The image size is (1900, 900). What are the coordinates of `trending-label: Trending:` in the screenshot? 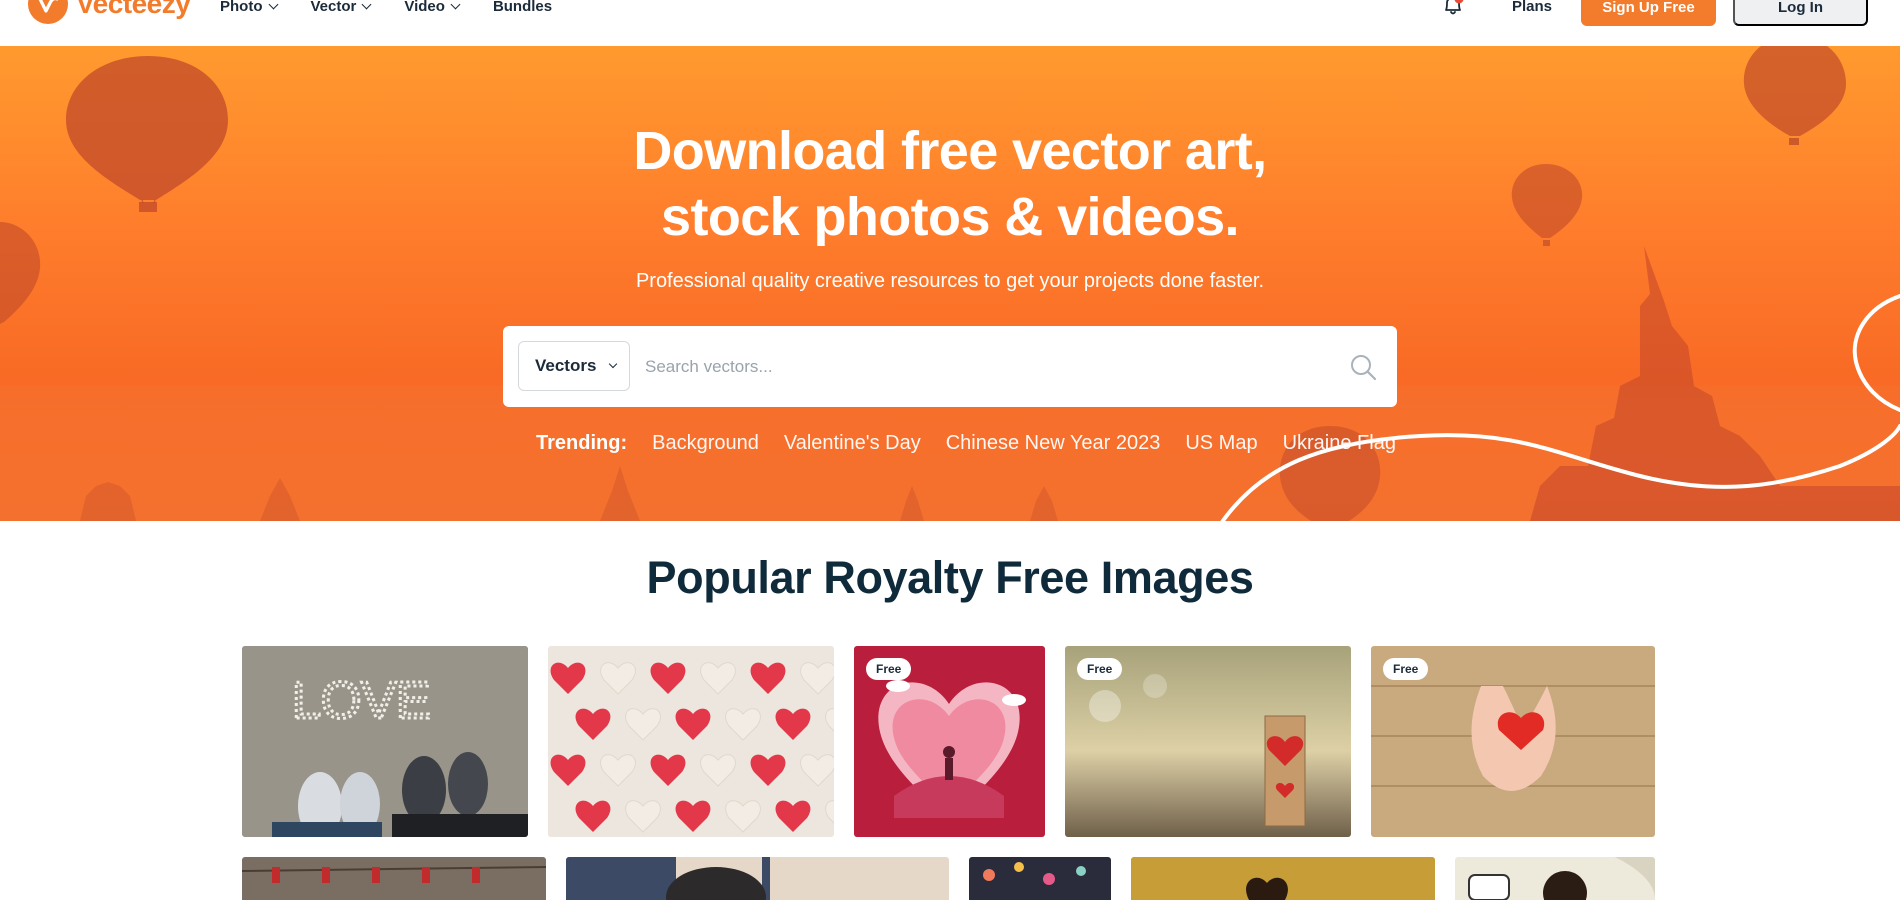 It's located at (582, 443).